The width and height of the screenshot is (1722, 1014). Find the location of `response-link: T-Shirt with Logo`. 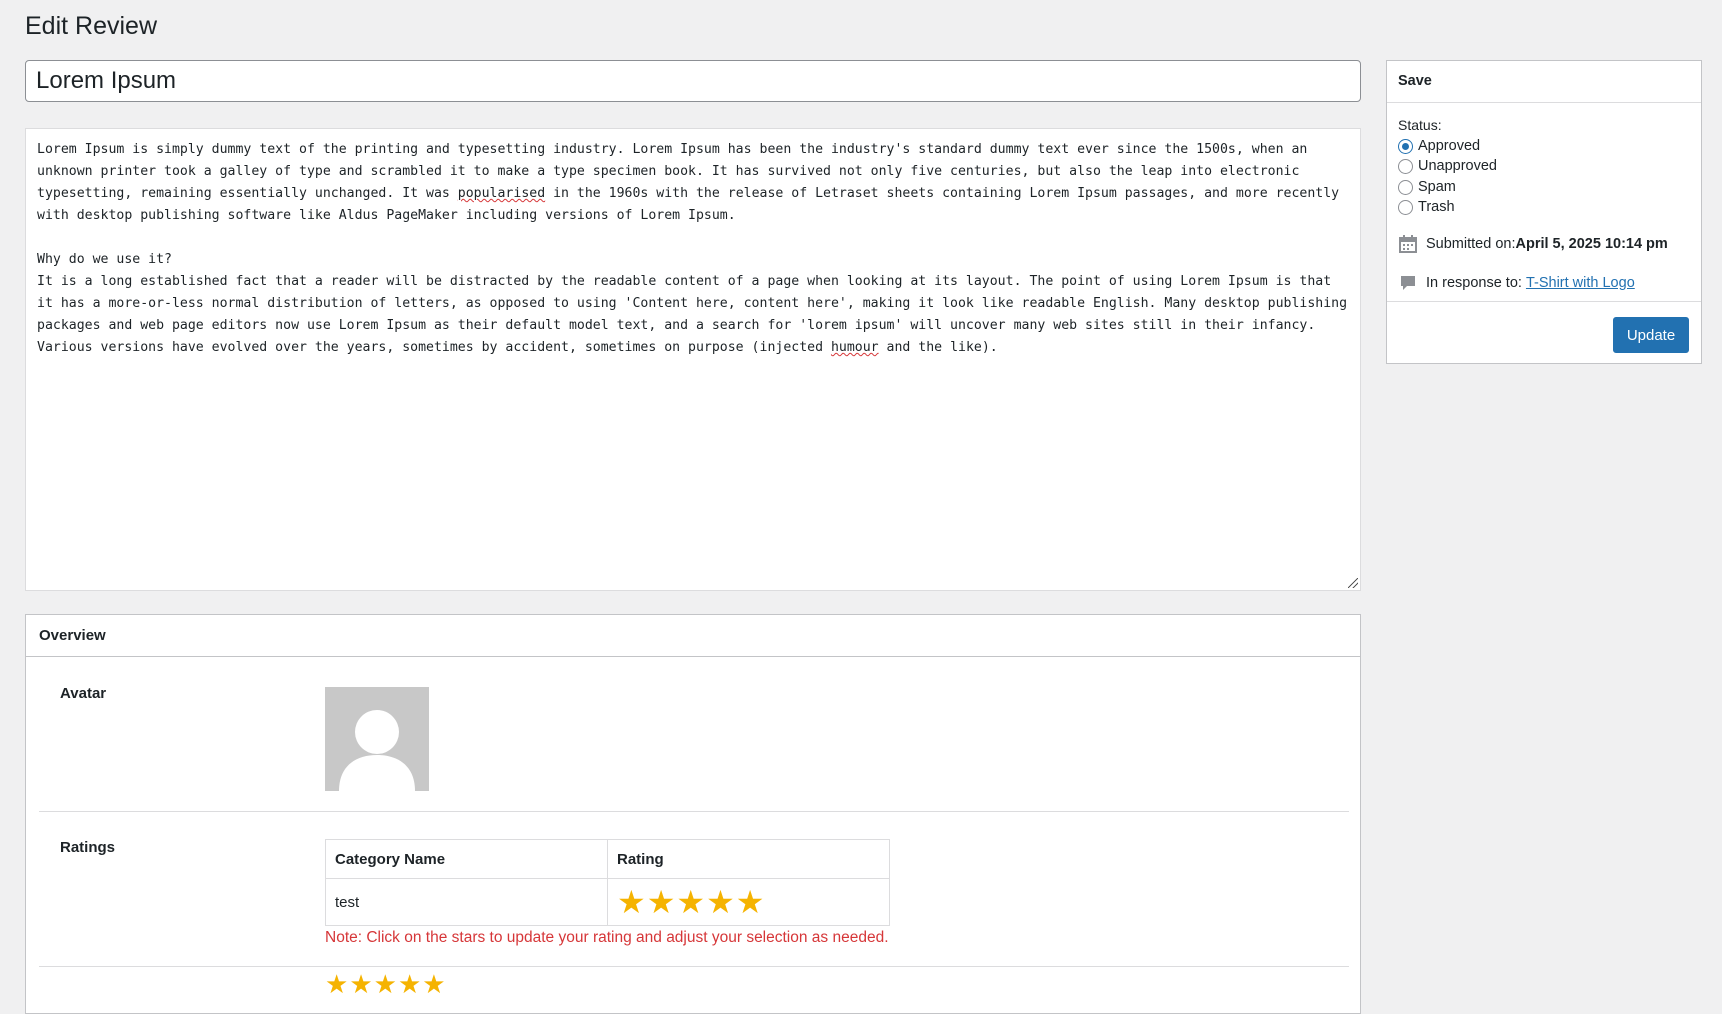

response-link: T-Shirt with Logo is located at coordinates (1580, 283).